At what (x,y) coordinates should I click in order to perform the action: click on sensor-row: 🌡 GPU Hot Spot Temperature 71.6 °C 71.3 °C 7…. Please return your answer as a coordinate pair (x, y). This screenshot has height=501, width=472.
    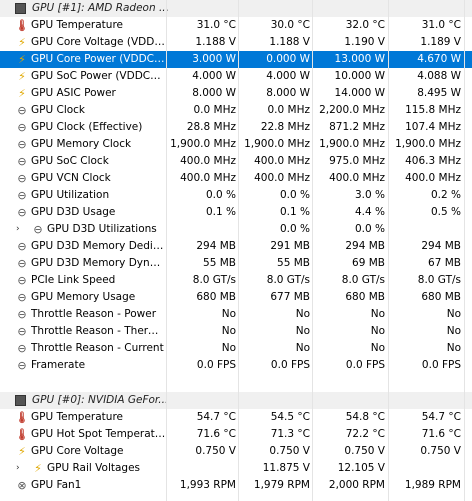
    Looking at the image, I should click on (236, 434).